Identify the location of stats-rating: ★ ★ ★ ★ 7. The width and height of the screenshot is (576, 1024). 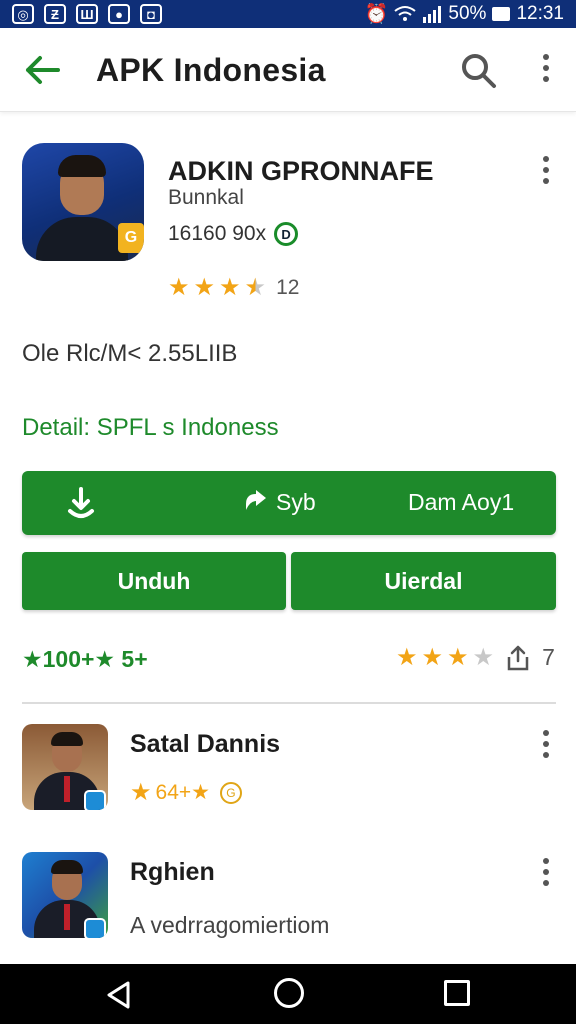
(475, 657).